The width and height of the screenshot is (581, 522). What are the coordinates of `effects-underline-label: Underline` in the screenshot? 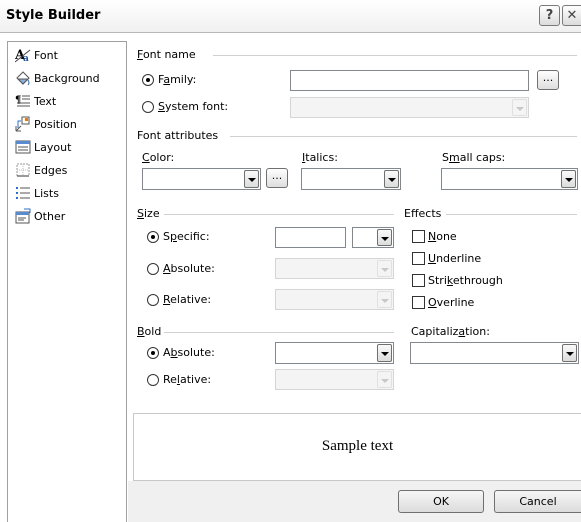 It's located at (455, 258).